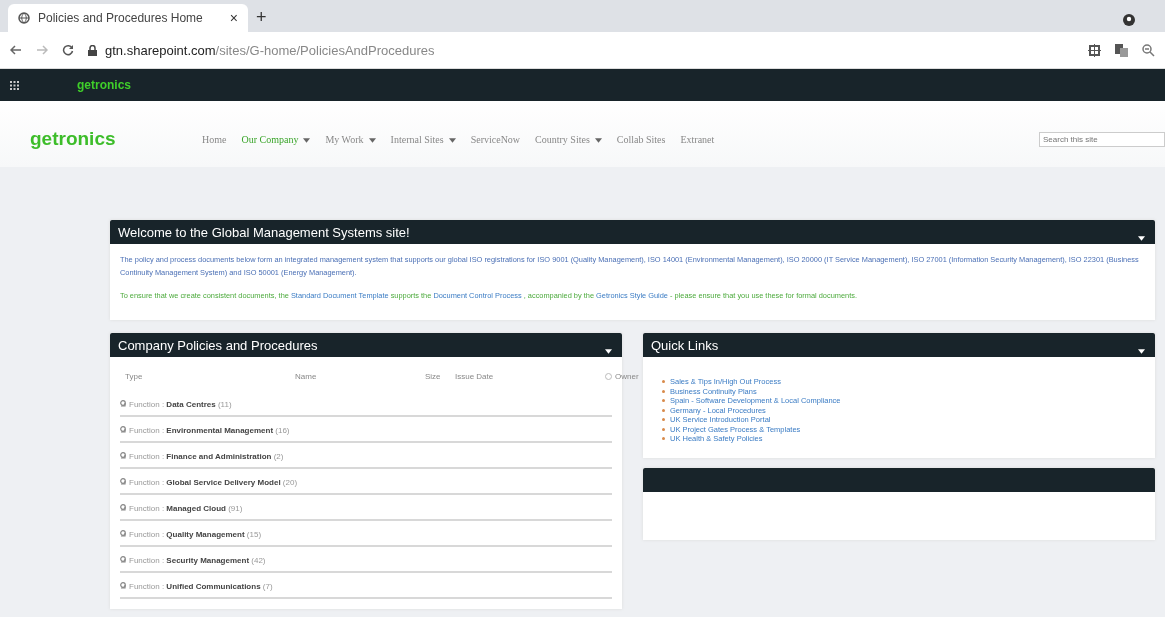 The width and height of the screenshot is (1165, 617). Describe the element at coordinates (210, 376) in the screenshot. I see `column-header: Type` at that location.